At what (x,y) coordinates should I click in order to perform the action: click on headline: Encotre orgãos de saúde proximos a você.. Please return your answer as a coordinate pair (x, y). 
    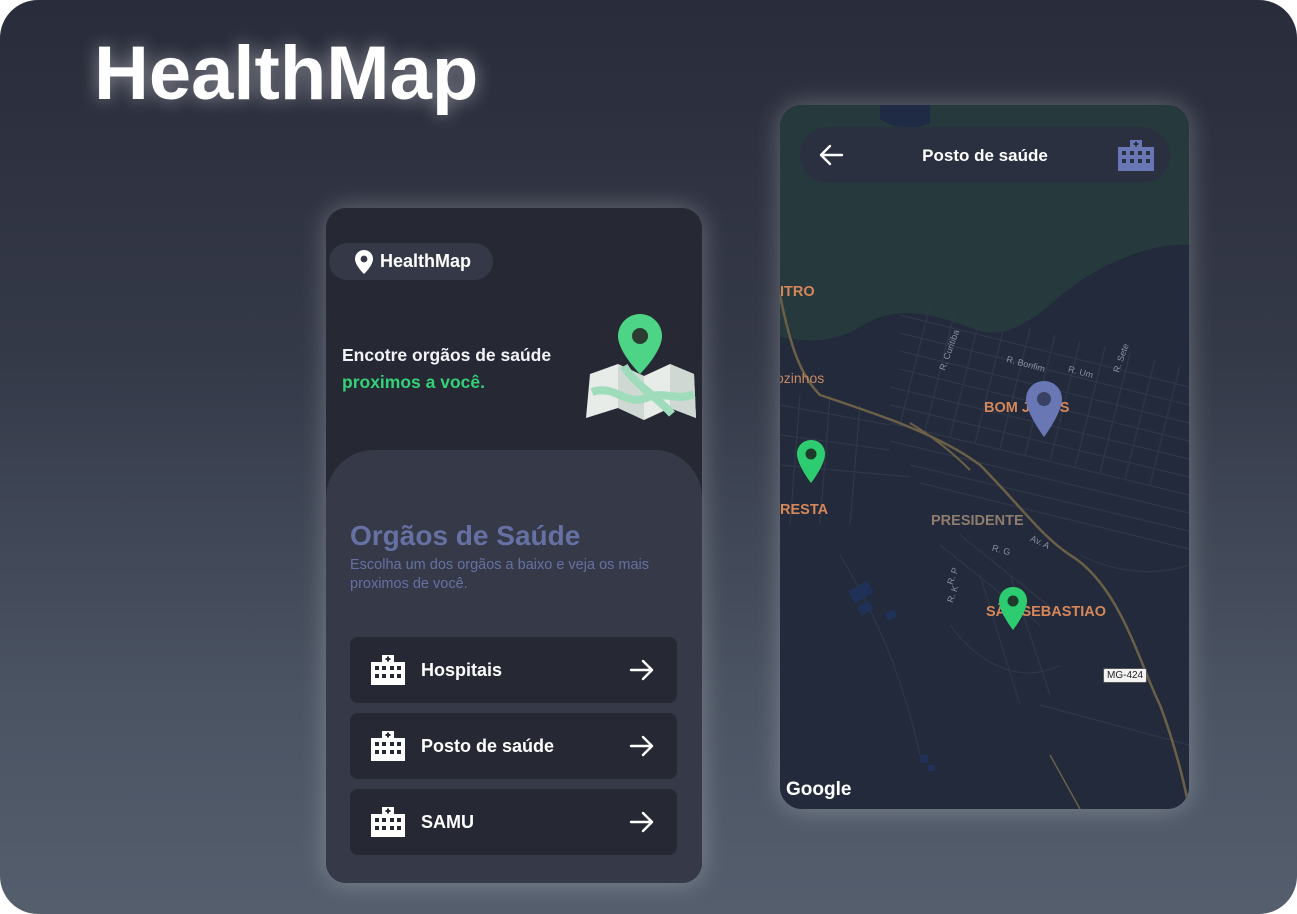
    Looking at the image, I should click on (446, 369).